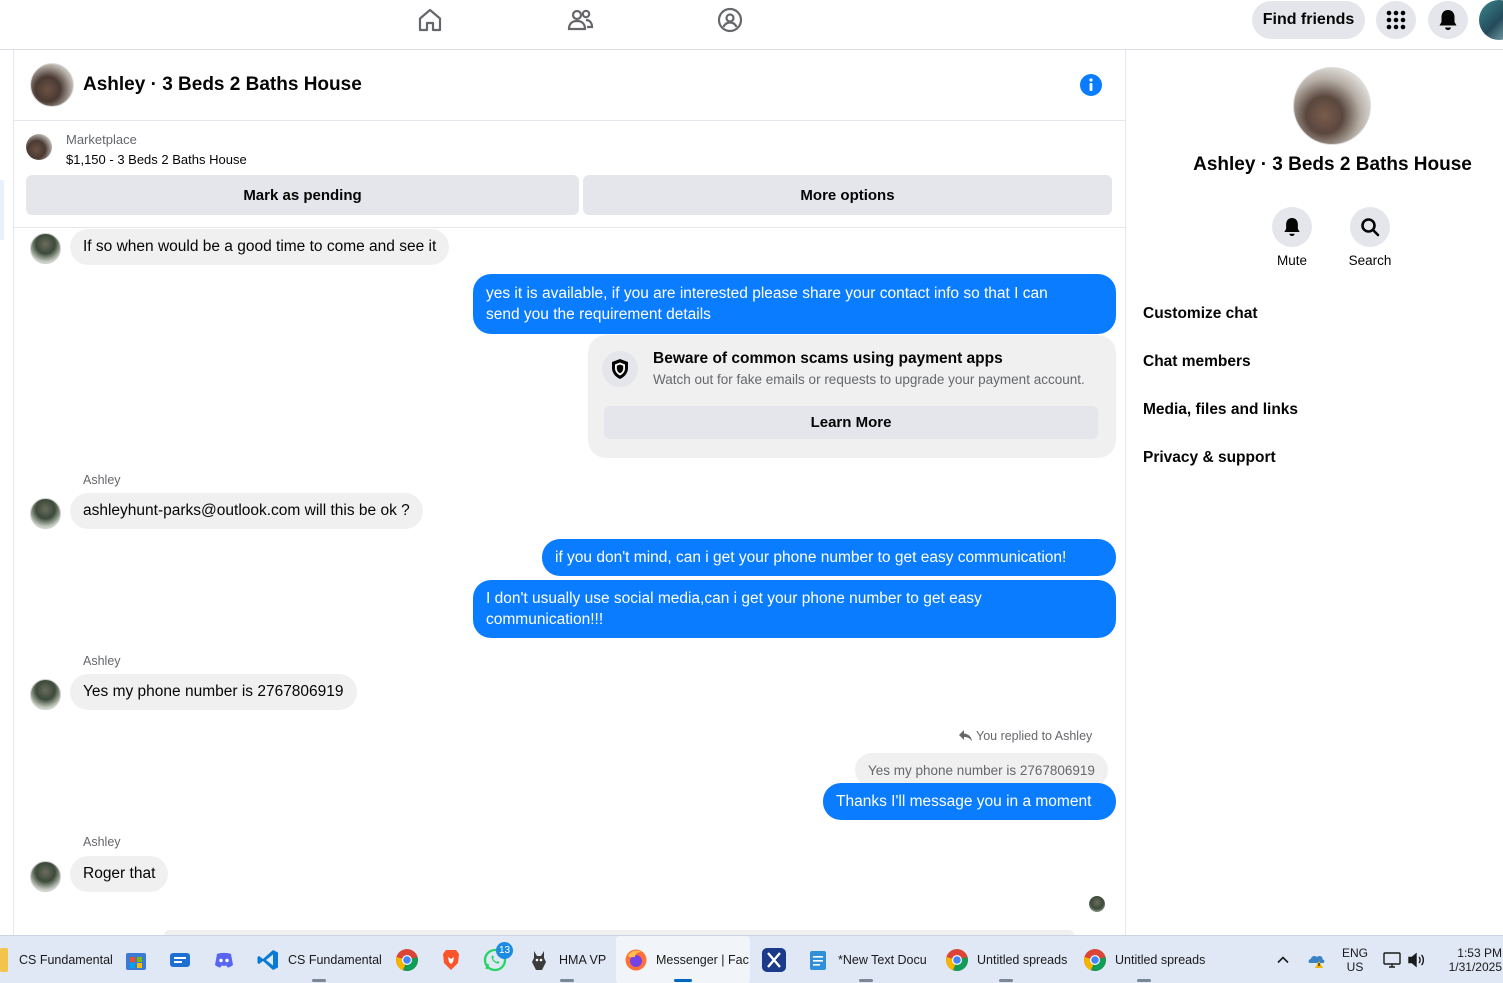  What do you see at coordinates (268, 960) in the screenshot?
I see `vscode-icon` at bounding box center [268, 960].